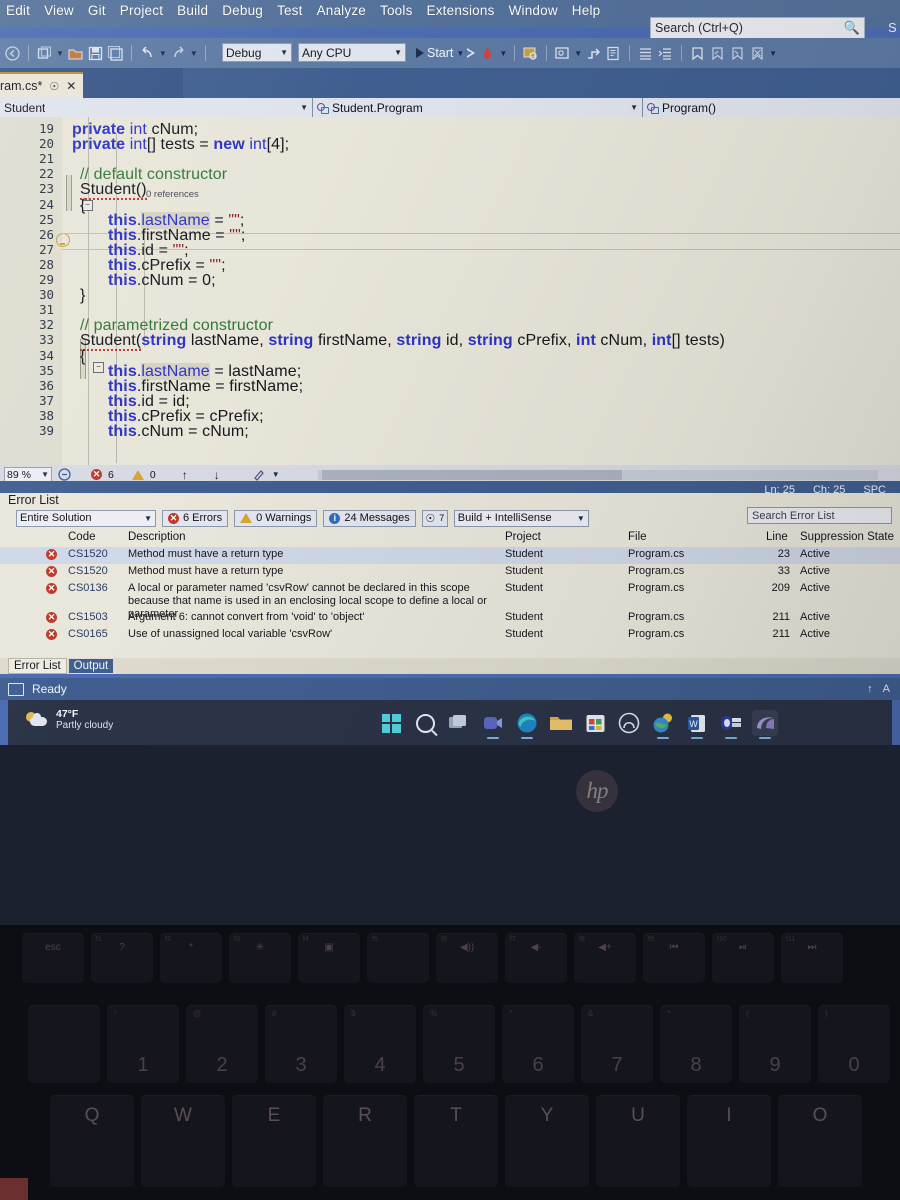 Image resolution: width=900 pixels, height=1200 pixels. I want to click on window-layout-icon, so click(562, 53).